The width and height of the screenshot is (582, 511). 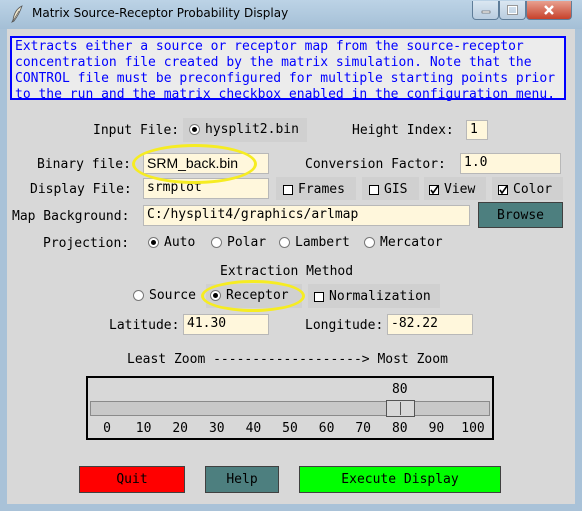 I want to click on help-button: Help, so click(x=242, y=479).